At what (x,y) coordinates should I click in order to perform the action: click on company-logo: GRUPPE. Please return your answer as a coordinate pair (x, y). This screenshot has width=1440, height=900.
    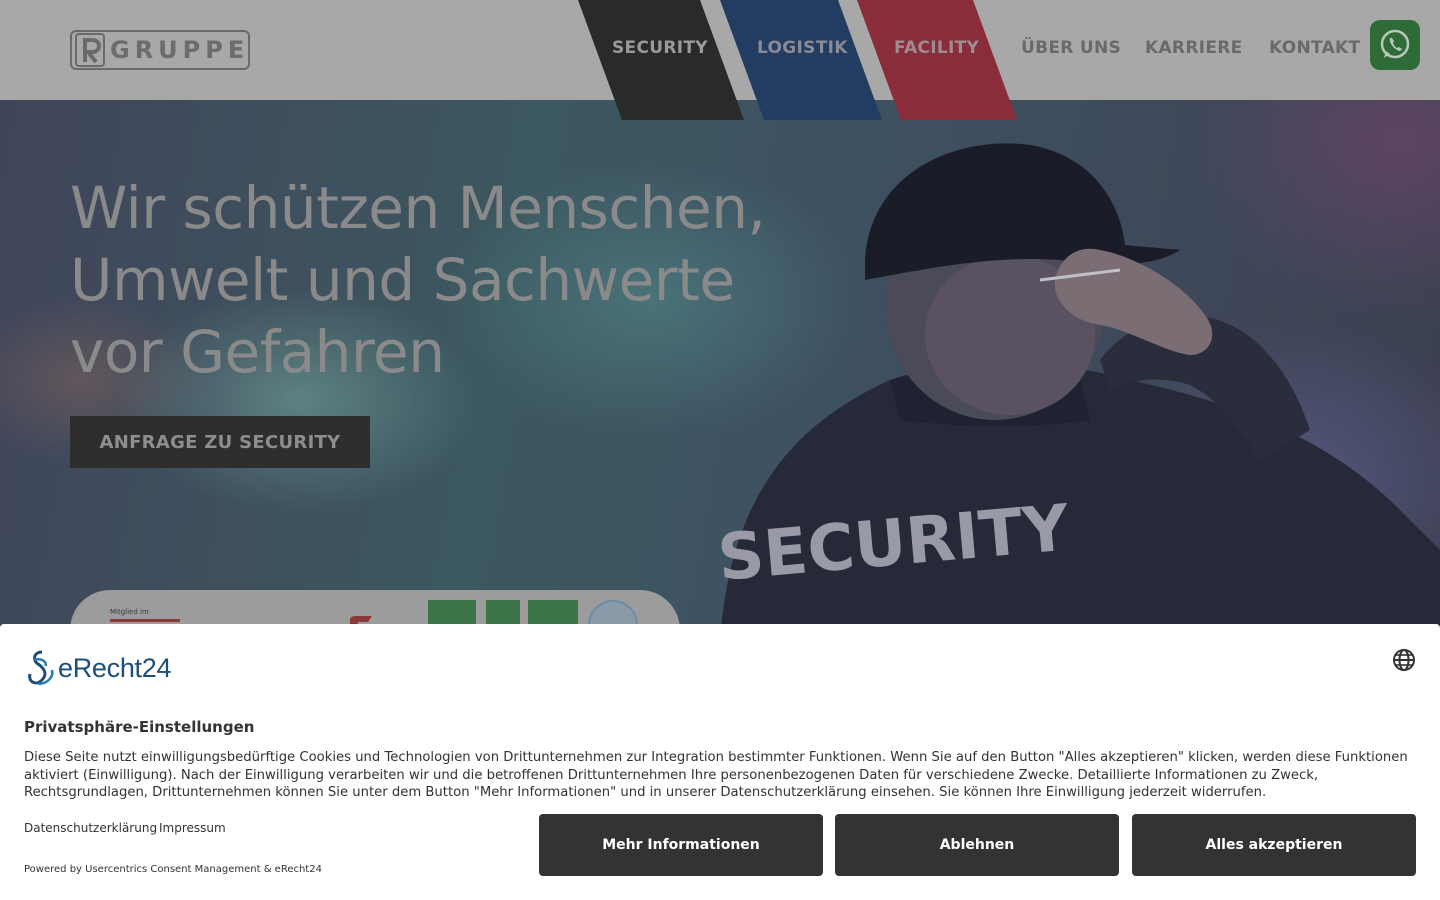
    Looking at the image, I should click on (160, 50).